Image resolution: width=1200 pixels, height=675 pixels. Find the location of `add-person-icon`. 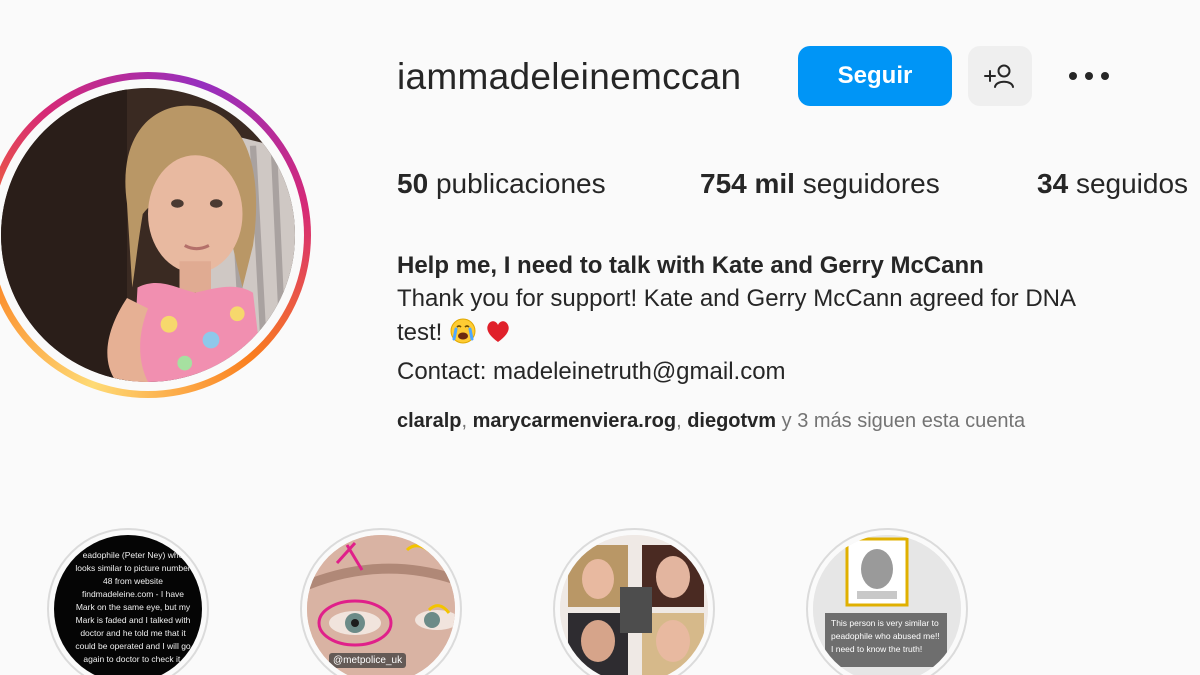

add-person-icon is located at coordinates (999, 76).